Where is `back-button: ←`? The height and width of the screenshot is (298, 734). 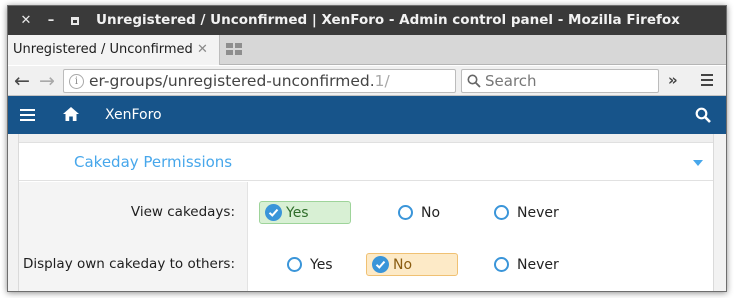
back-button: ← is located at coordinates (22, 81).